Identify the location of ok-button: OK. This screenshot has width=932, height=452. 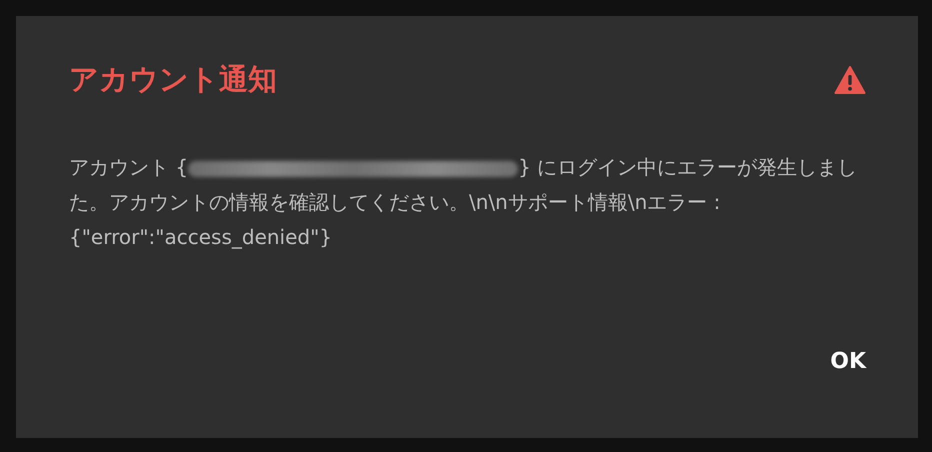
(848, 361).